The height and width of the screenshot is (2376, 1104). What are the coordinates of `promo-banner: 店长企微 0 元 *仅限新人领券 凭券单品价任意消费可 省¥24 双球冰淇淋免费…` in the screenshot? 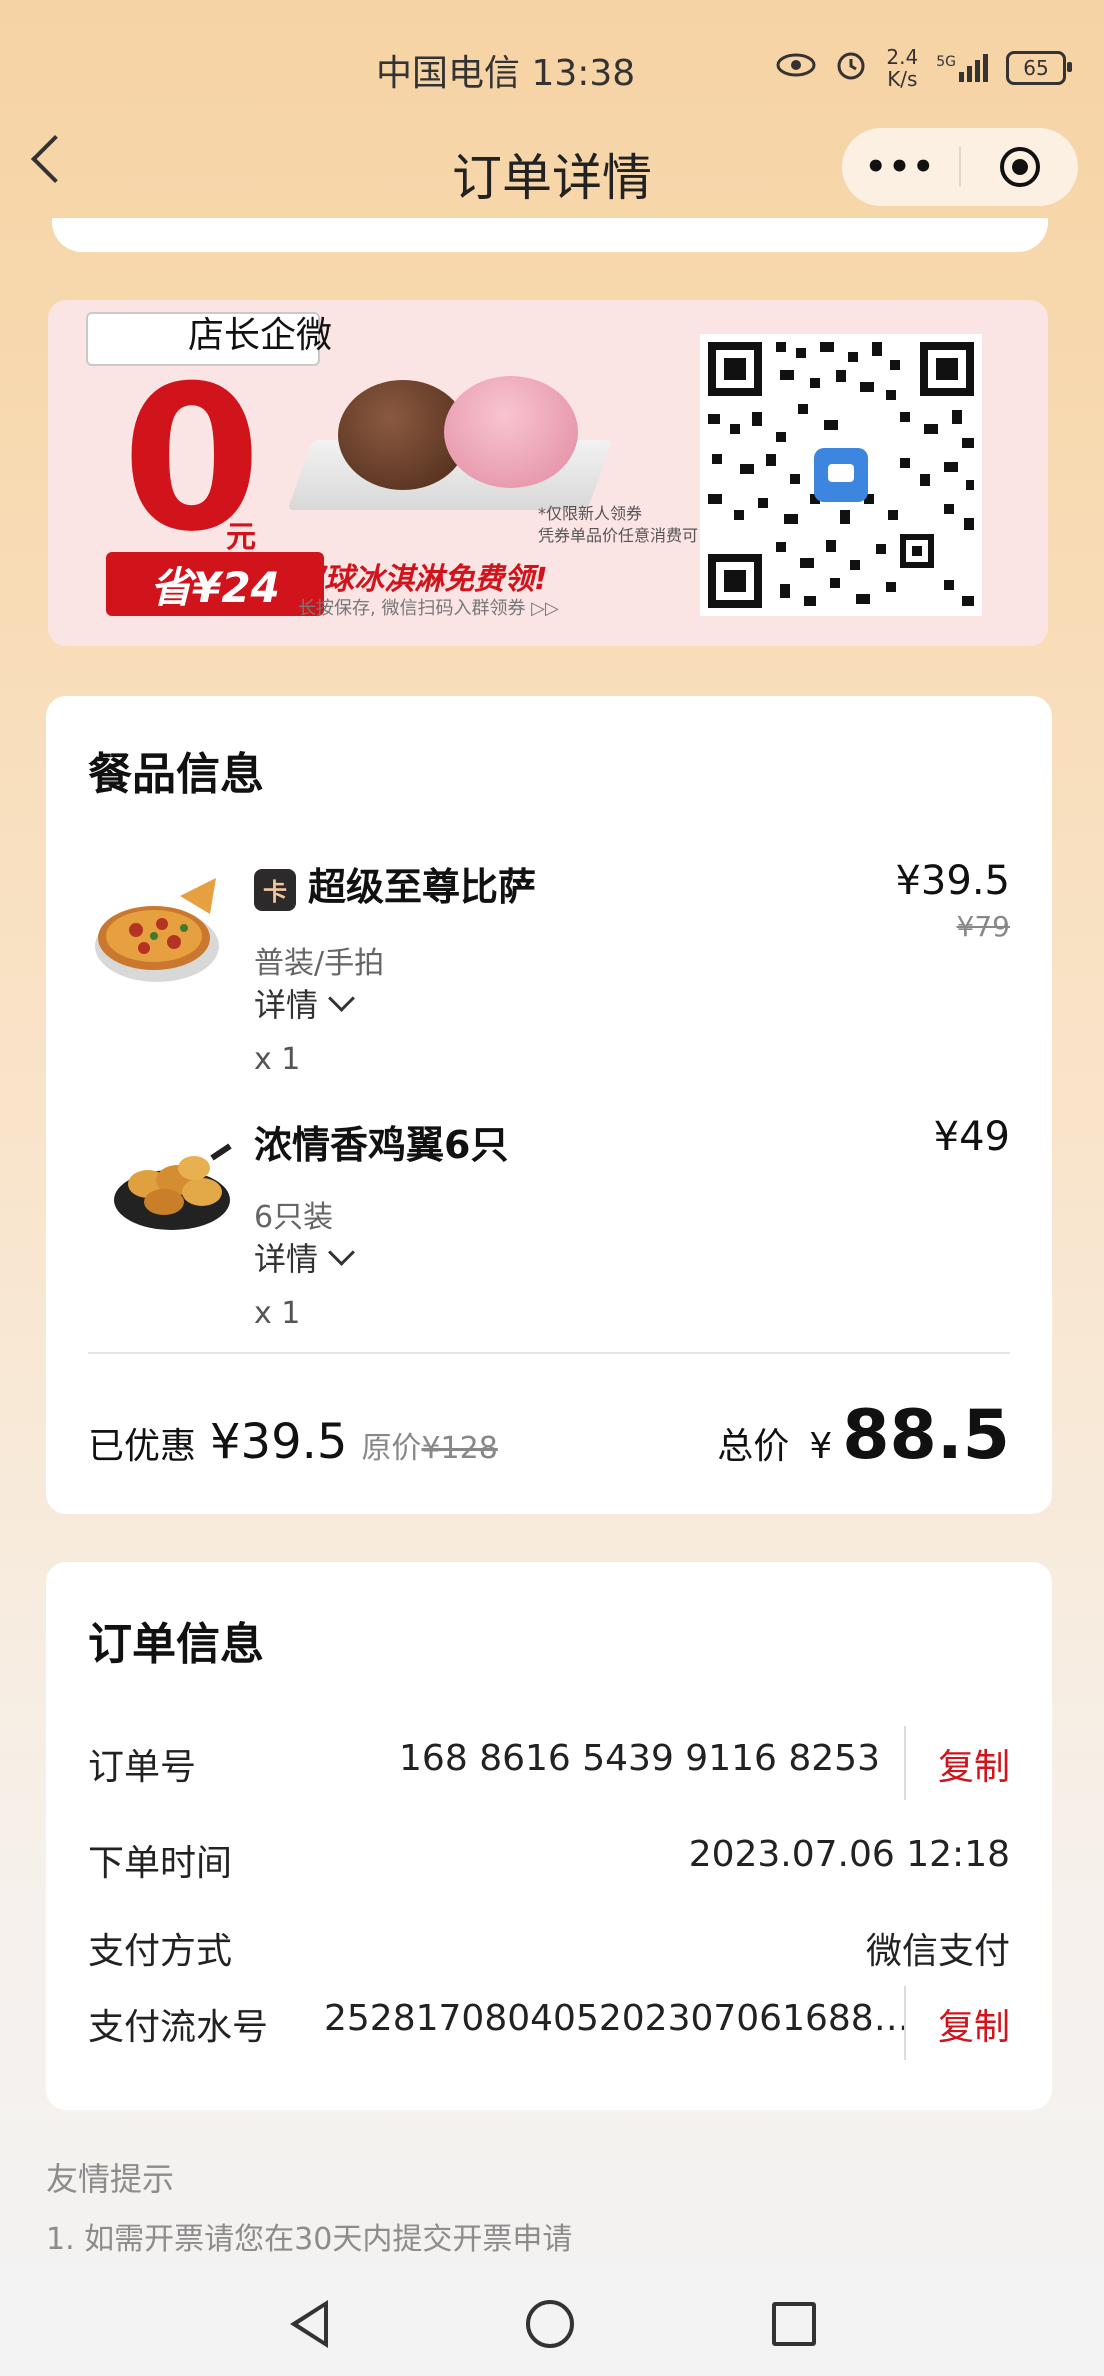 It's located at (548, 473).